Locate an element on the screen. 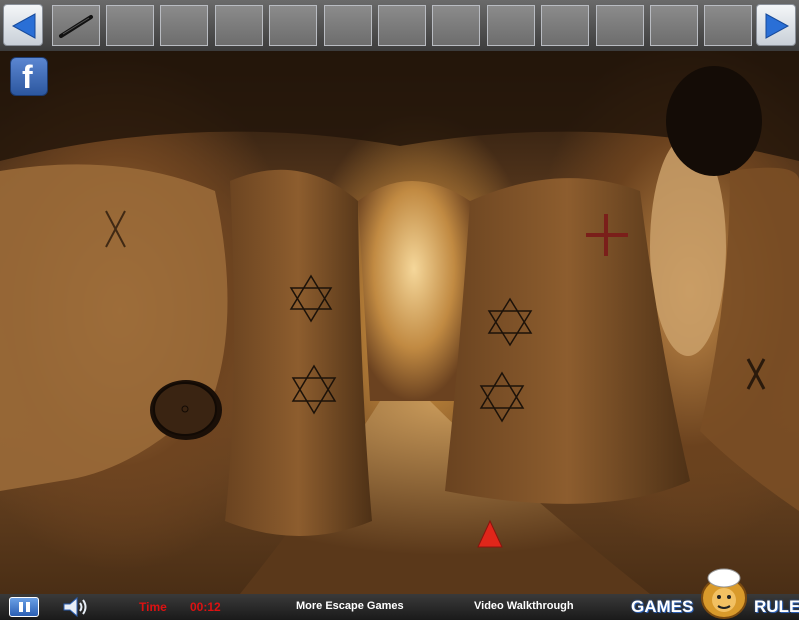 The height and width of the screenshot is (620, 799). pause-button is located at coordinates (24, 607).